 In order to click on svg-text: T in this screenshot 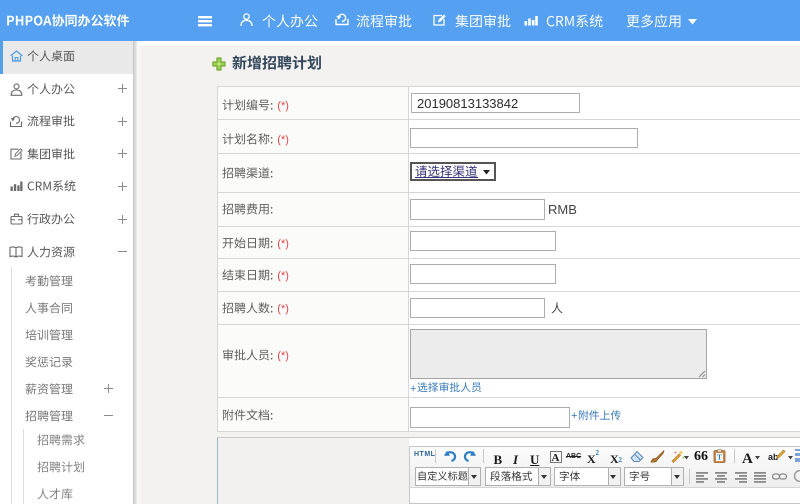, I will do `click(719, 458)`.